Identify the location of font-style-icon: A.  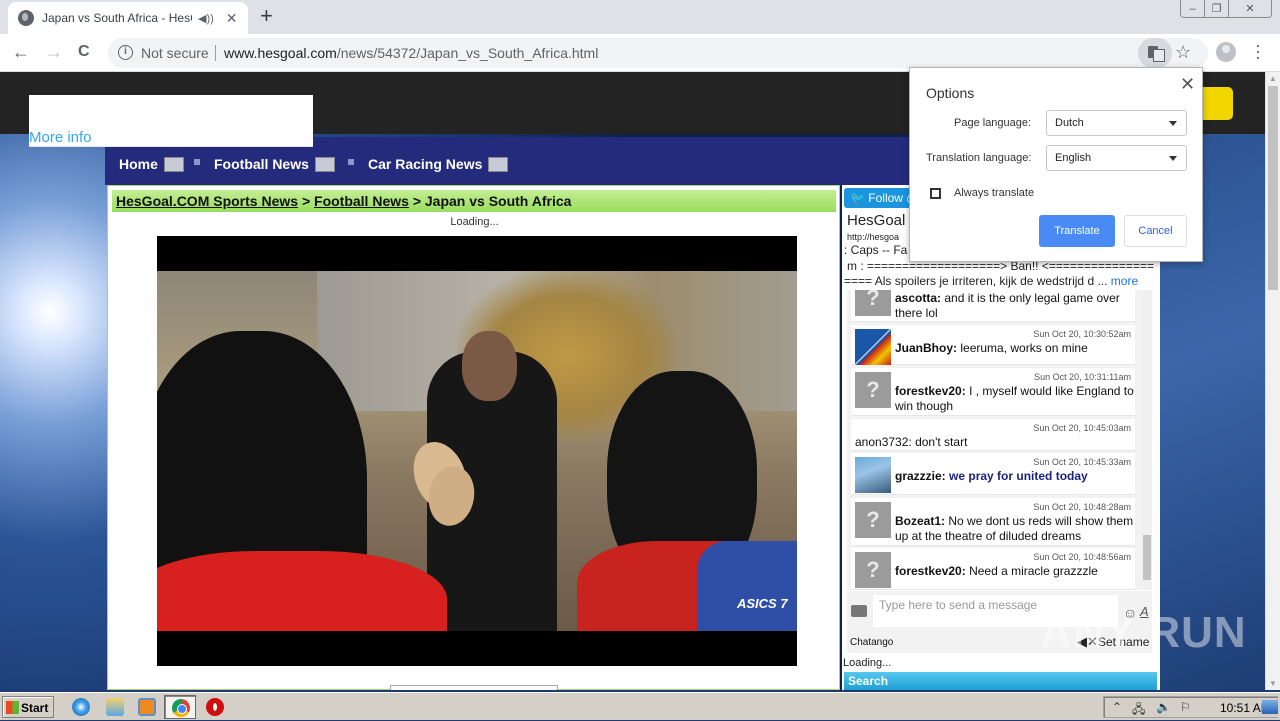
(1144, 611).